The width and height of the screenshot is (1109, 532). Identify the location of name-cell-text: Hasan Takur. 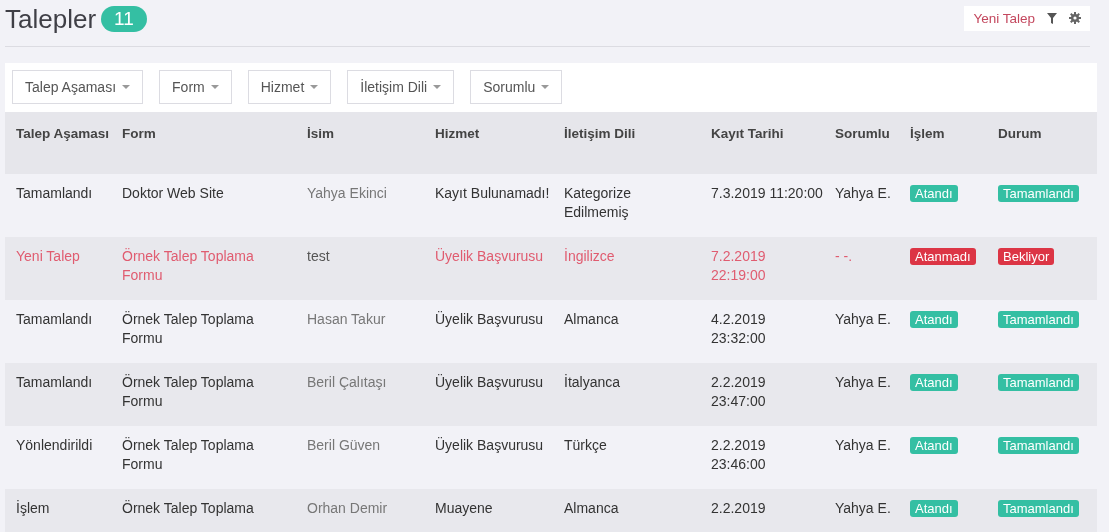
(347, 319).